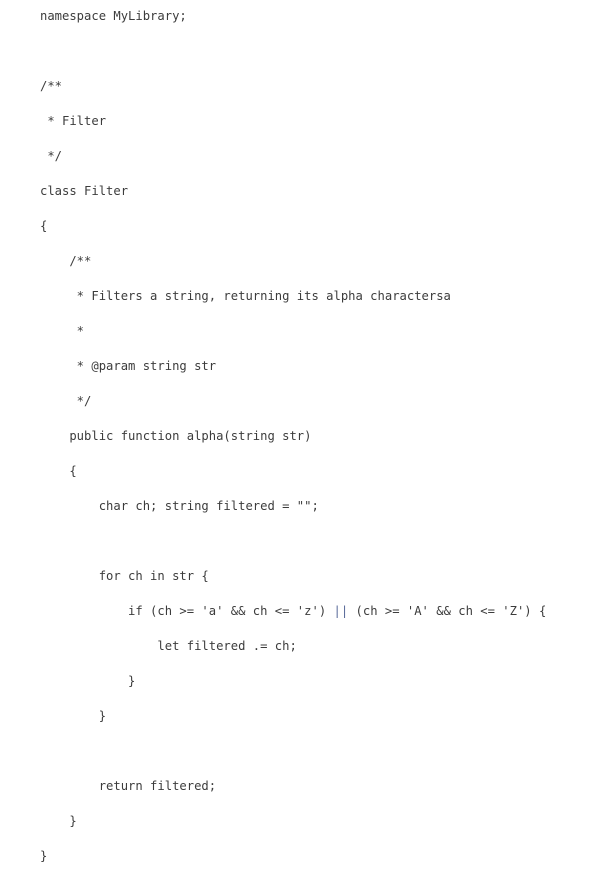 The height and width of the screenshot is (883, 608). I want to click on code-line: char ch; string filtered = "";, so click(179, 506).